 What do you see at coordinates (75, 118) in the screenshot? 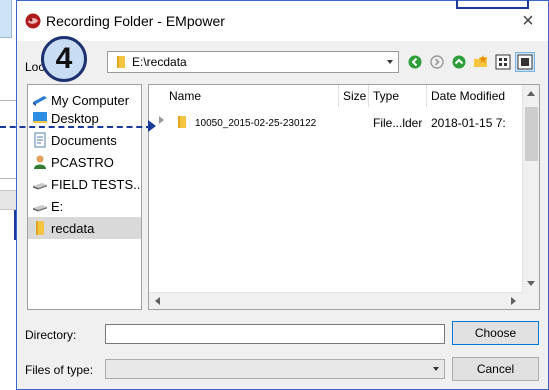
I see `sidebar-item-label: Desktop` at bounding box center [75, 118].